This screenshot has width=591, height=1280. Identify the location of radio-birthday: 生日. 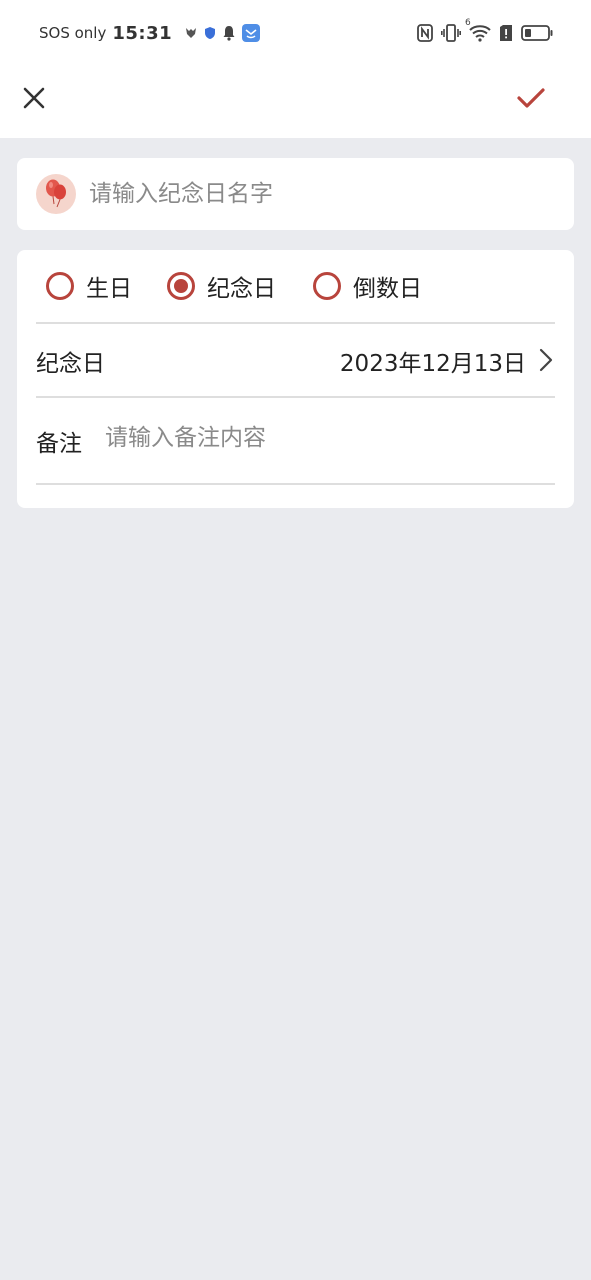
(89, 286).